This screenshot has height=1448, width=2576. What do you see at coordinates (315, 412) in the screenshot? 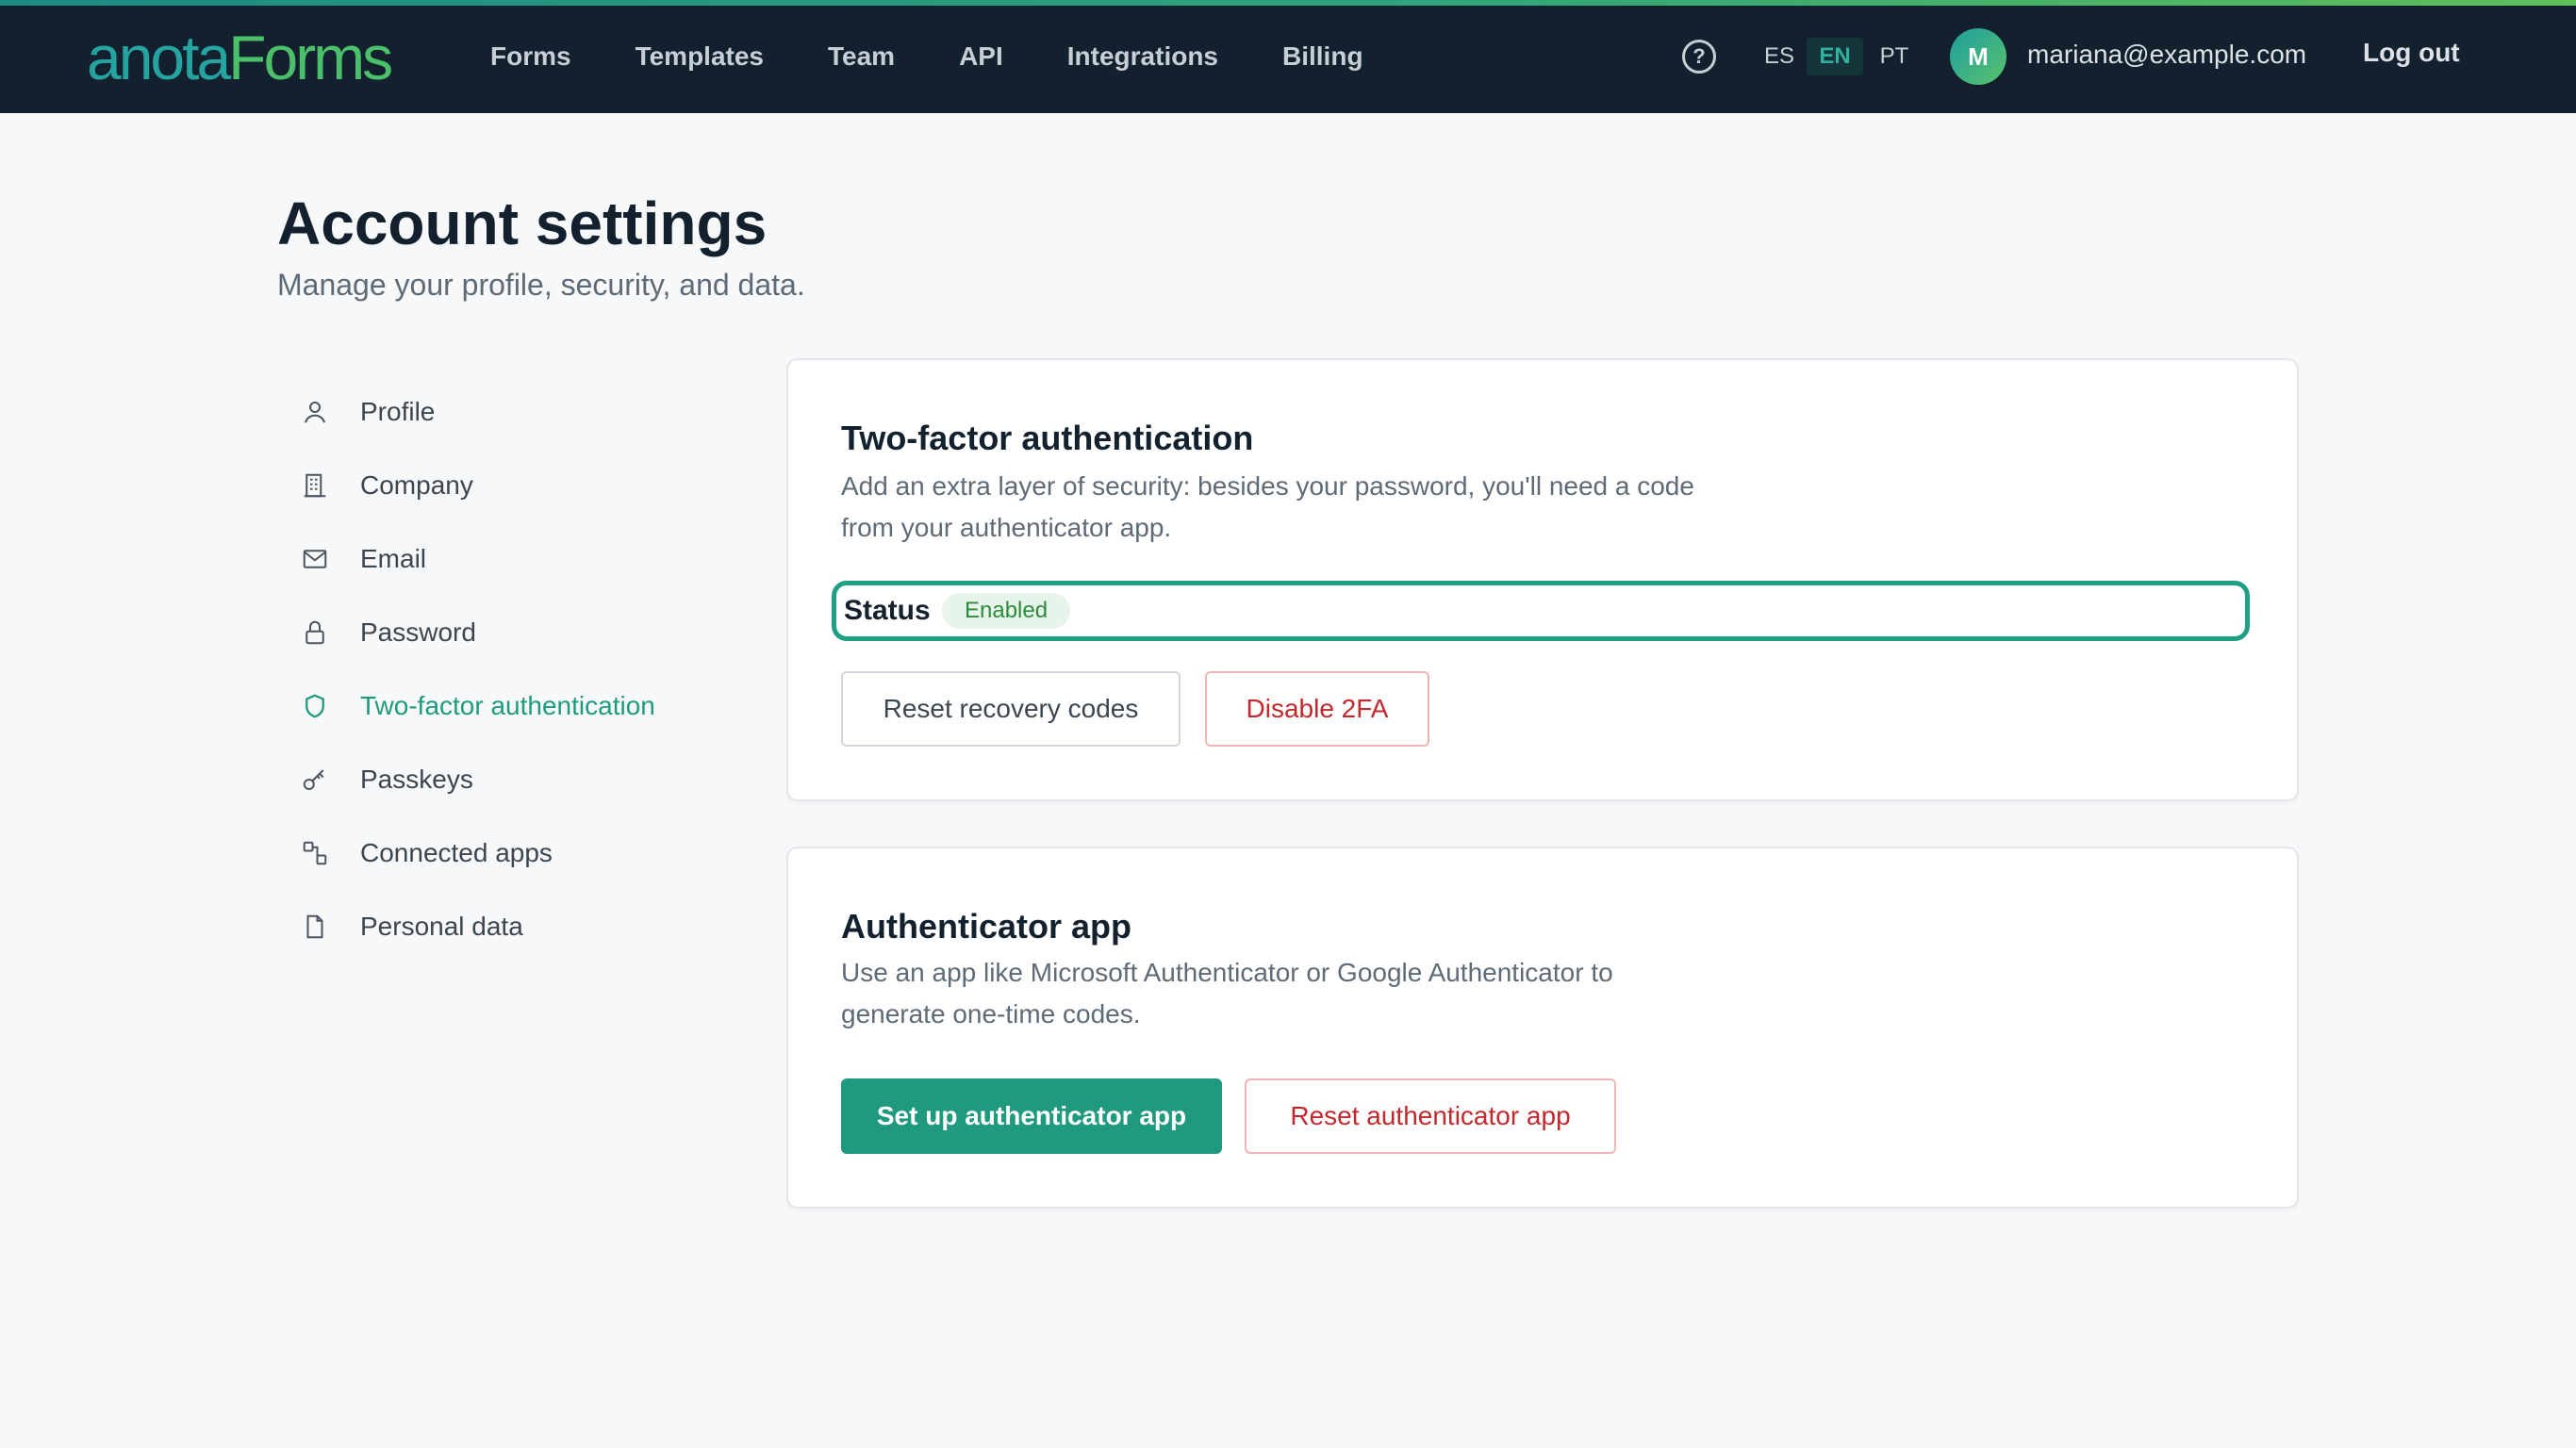
I see `user-icon` at bounding box center [315, 412].